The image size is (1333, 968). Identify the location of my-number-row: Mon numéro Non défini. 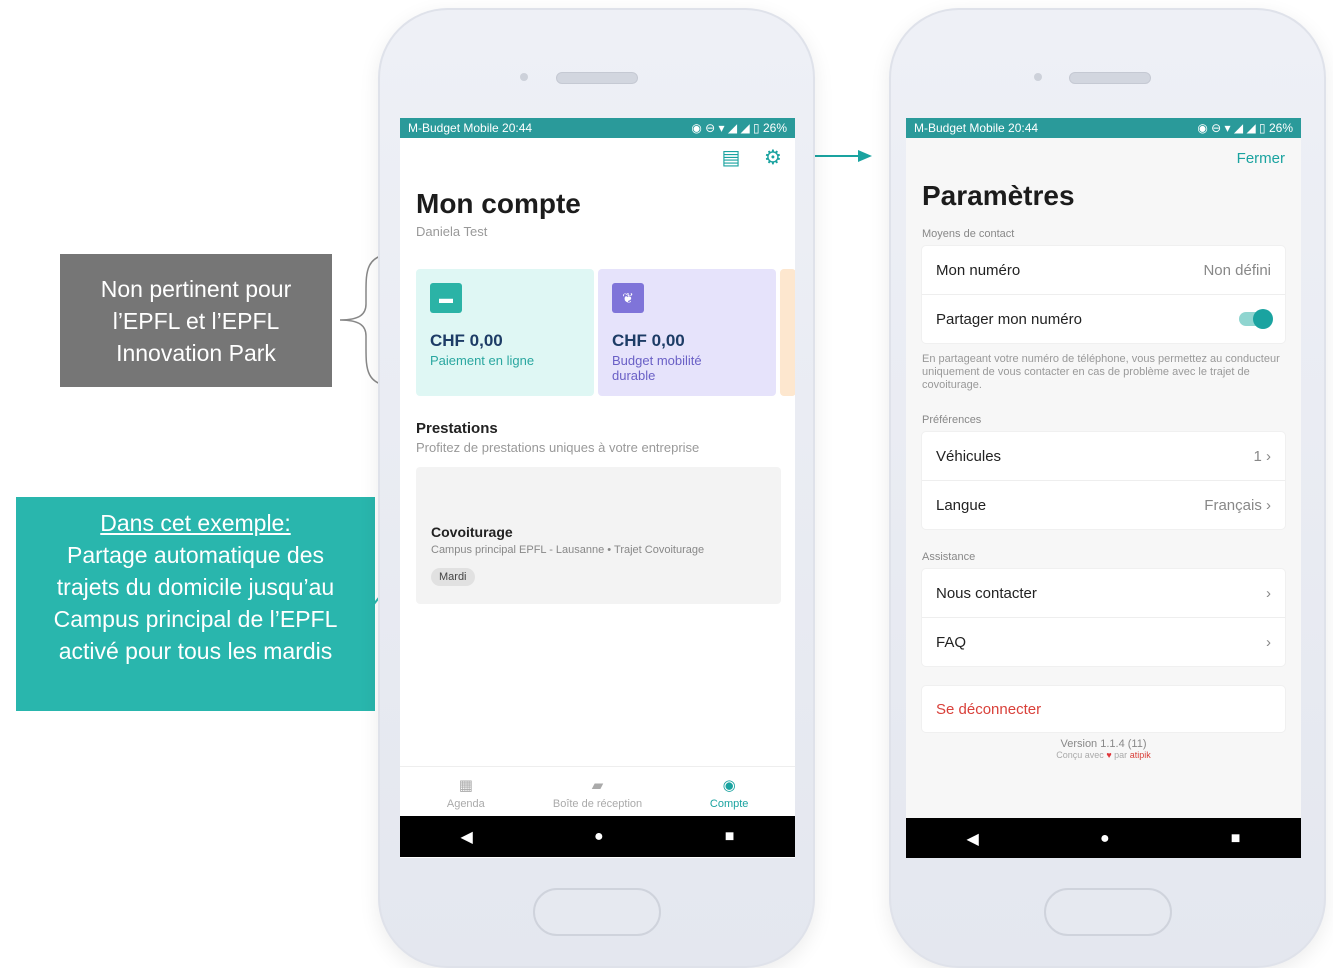
(1103, 270).